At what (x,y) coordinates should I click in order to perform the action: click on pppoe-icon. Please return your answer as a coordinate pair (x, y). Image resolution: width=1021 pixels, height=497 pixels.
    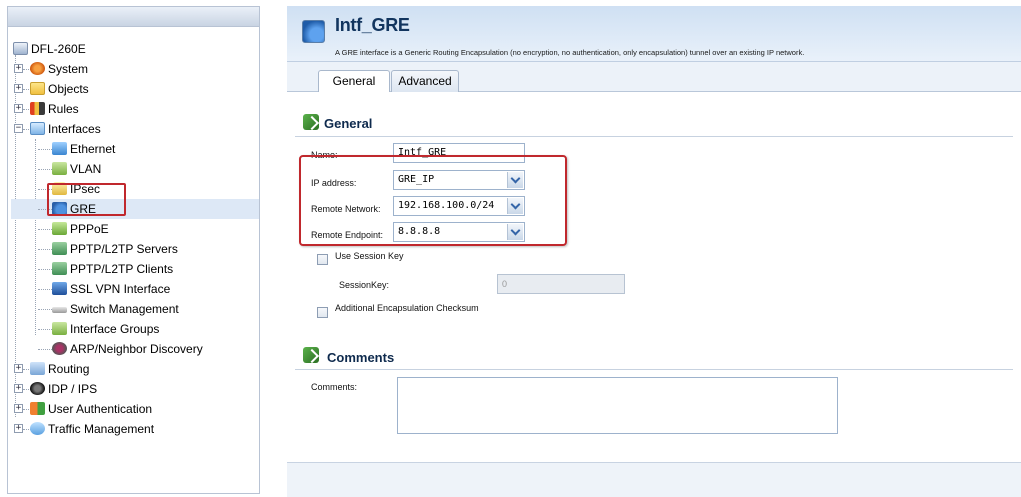
    Looking at the image, I should click on (59, 228).